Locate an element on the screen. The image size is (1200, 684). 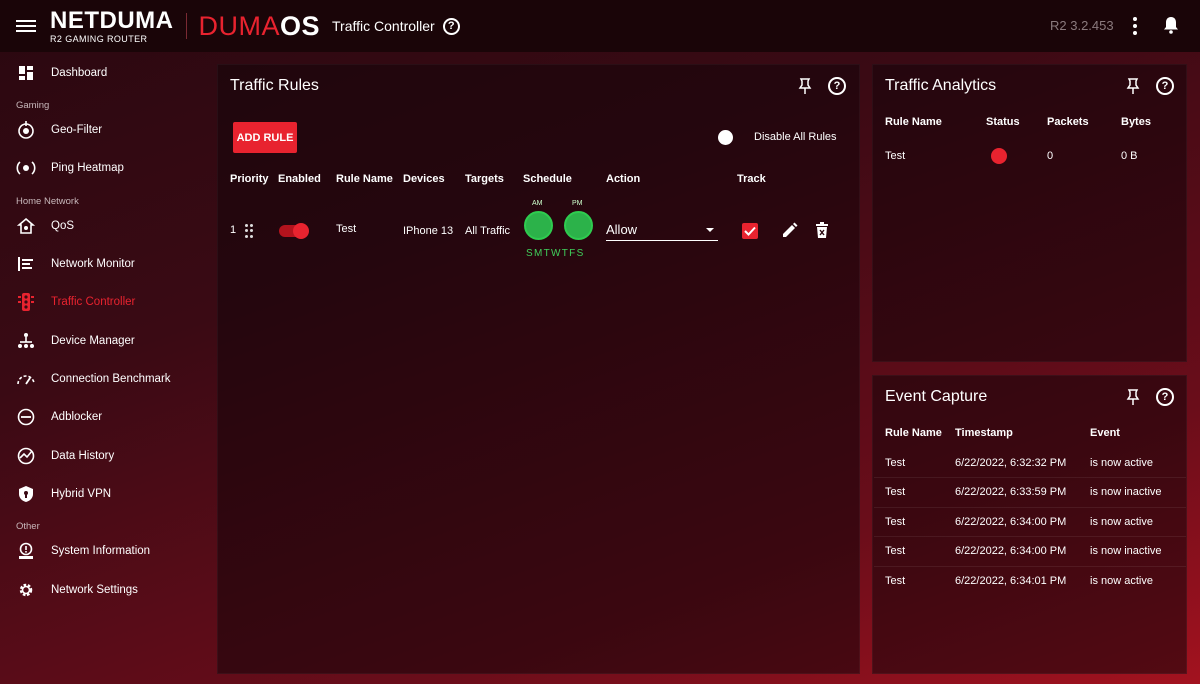
device-manager-icon is located at coordinates (26, 341).